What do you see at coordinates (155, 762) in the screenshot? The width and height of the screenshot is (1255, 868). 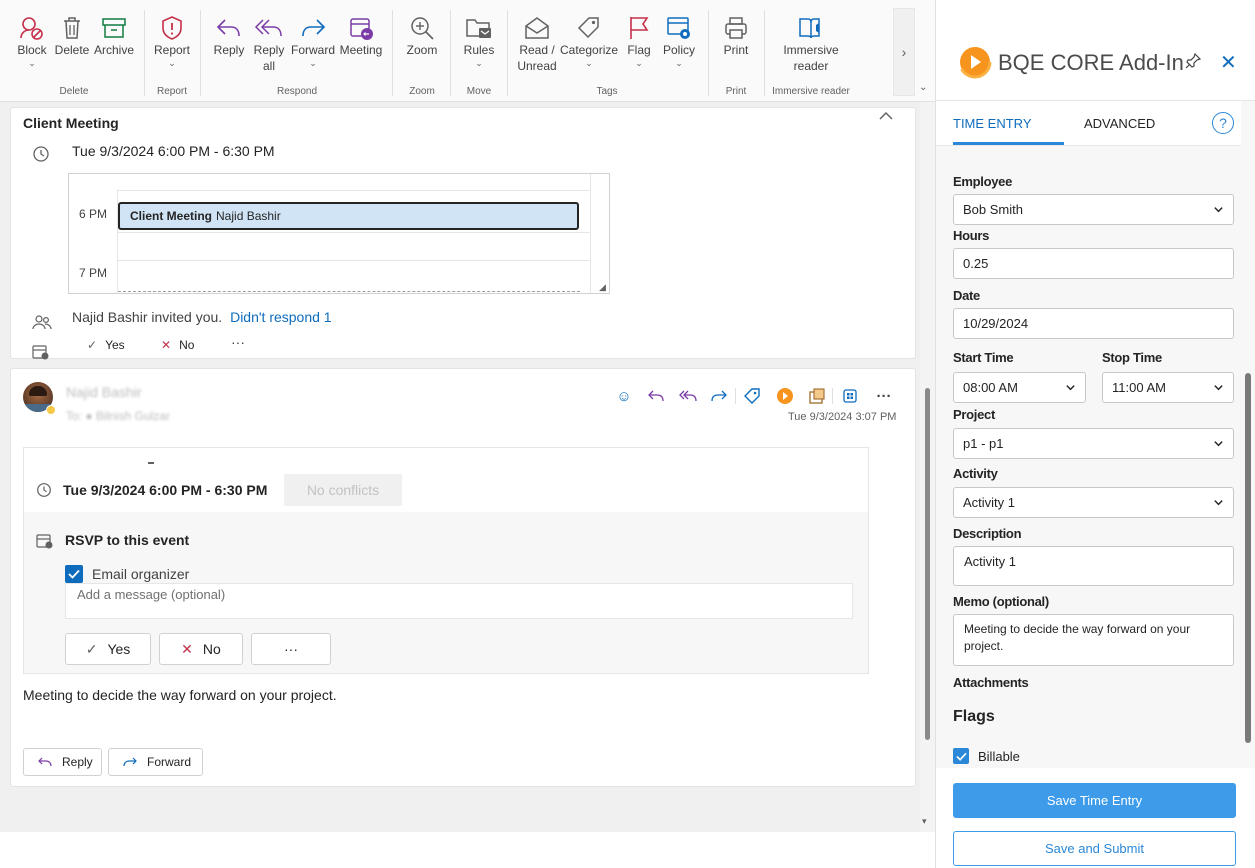 I see `forward-button: Forward` at bounding box center [155, 762].